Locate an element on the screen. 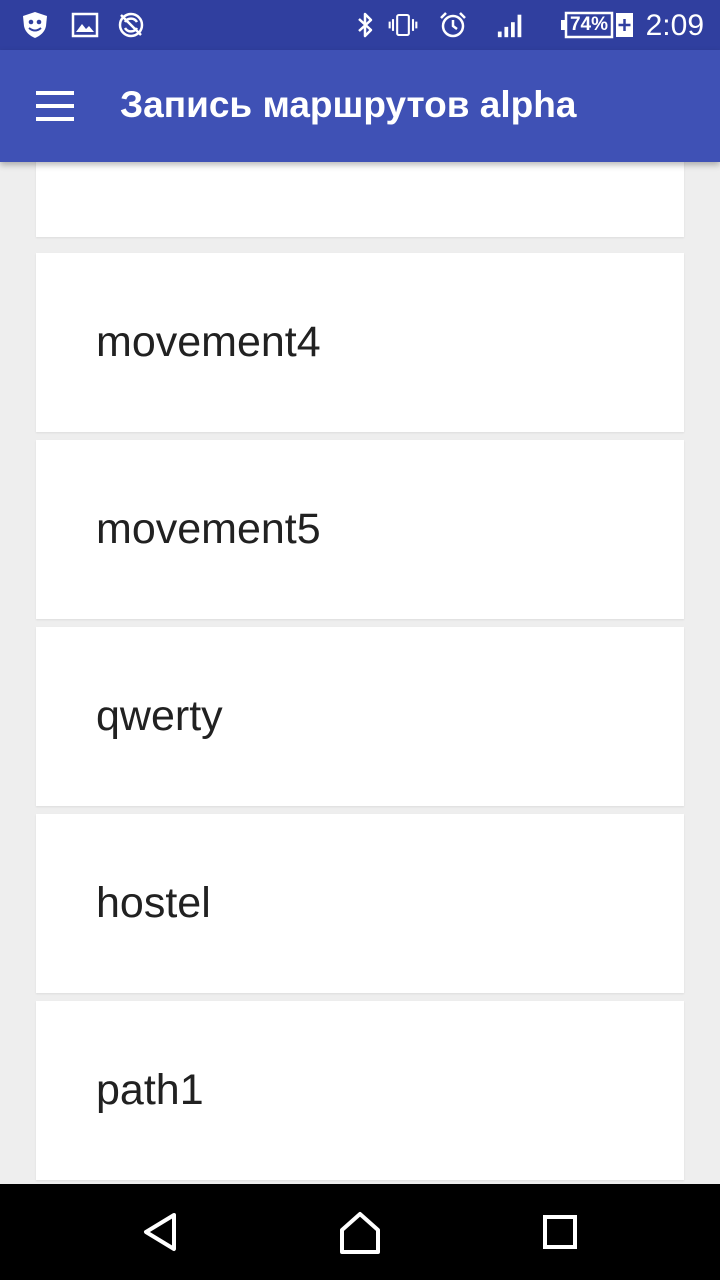 The image size is (720, 1280). home-icon is located at coordinates (360, 1232).